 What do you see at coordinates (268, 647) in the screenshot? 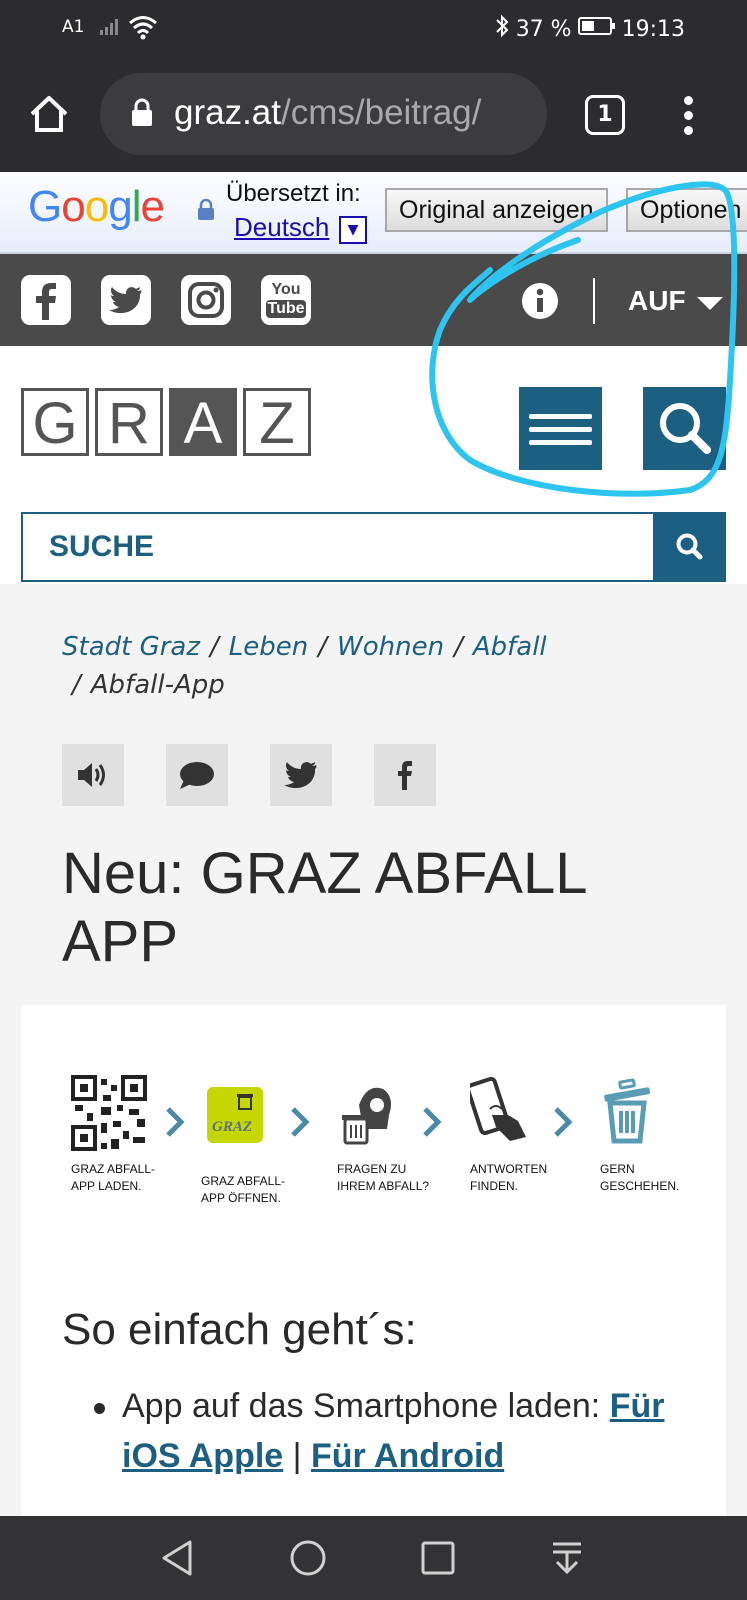
I see `breadcrumb-link: Leben` at bounding box center [268, 647].